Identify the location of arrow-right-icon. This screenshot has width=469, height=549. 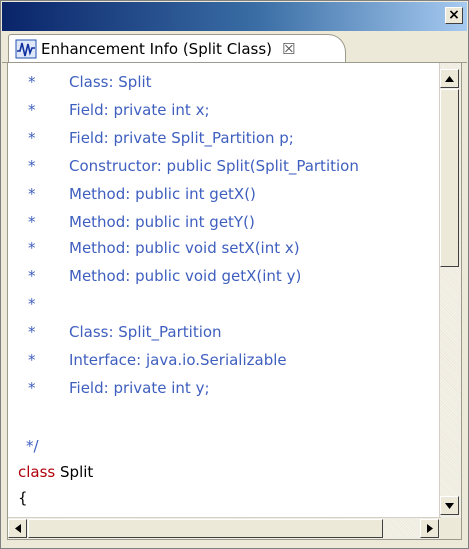
(429, 528).